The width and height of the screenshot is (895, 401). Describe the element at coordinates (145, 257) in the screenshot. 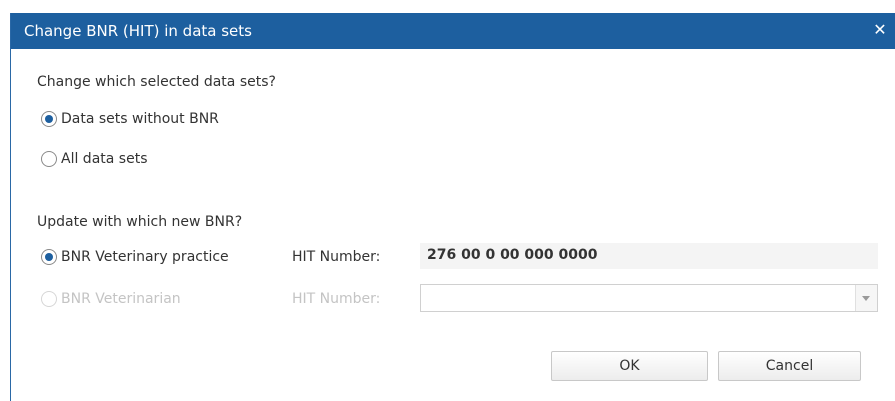

I see `radio-label: BNR Veterinary practice` at that location.